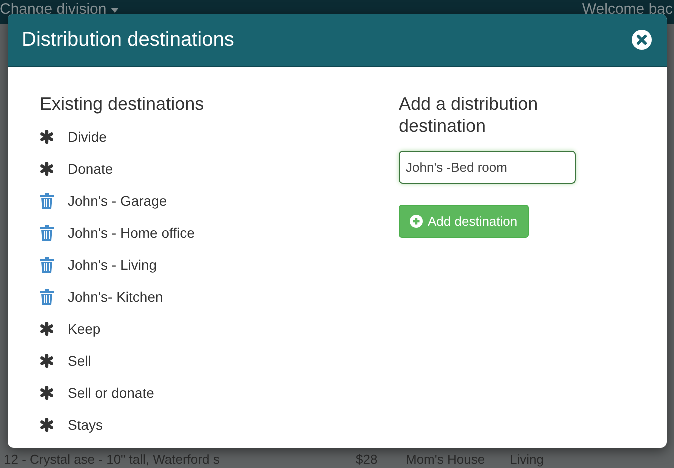 Image resolution: width=674 pixels, height=468 pixels. What do you see at coordinates (469, 115) in the screenshot?
I see `section-heading: Add a distribution destination` at bounding box center [469, 115].